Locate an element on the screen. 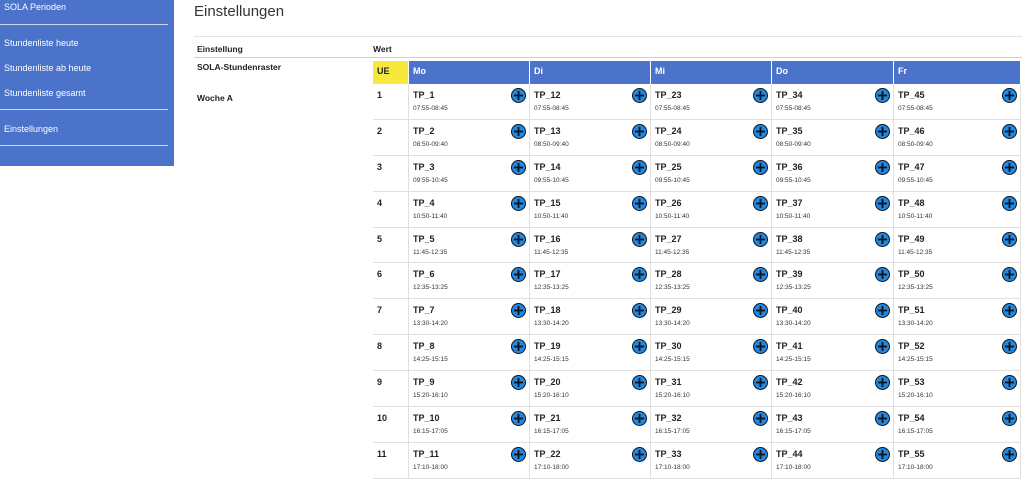  slot-cell: TP_30 14:25-15:15 is located at coordinates (711, 353).